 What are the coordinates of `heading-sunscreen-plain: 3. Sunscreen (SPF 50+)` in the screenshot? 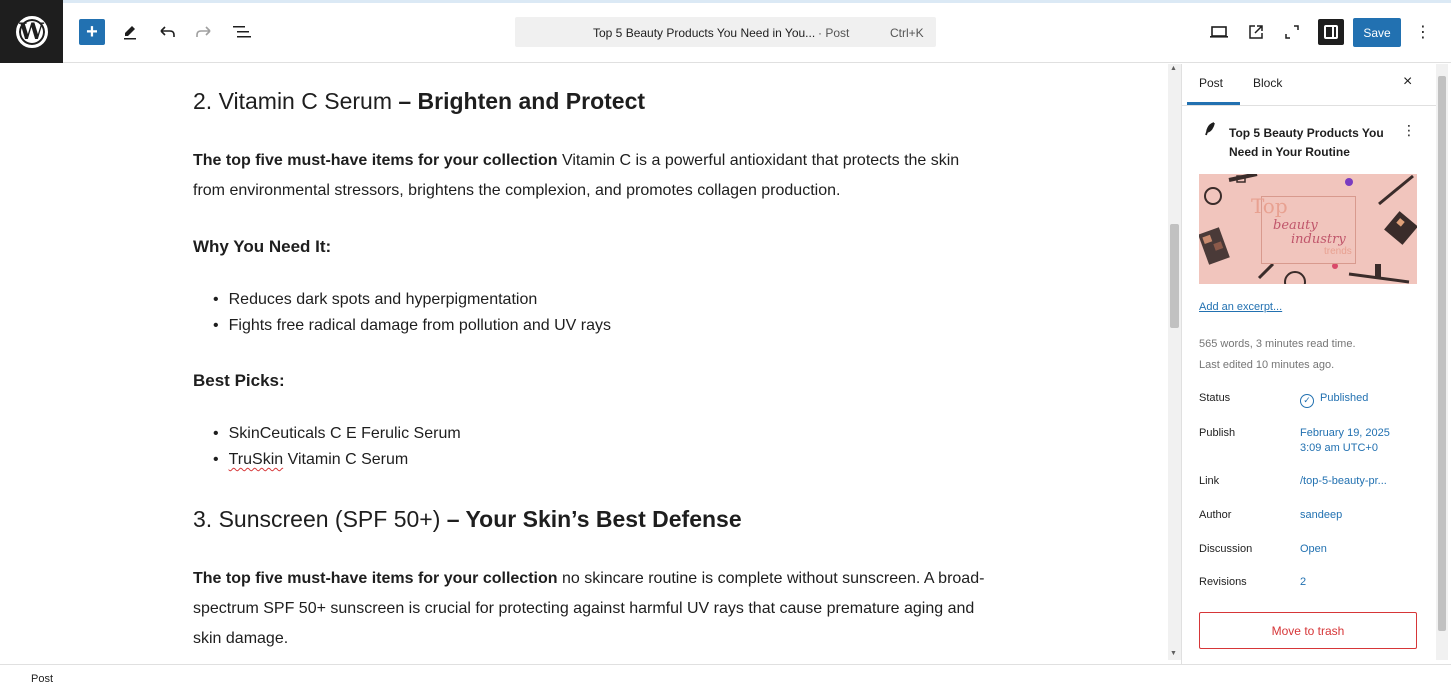 It's located at (320, 519).